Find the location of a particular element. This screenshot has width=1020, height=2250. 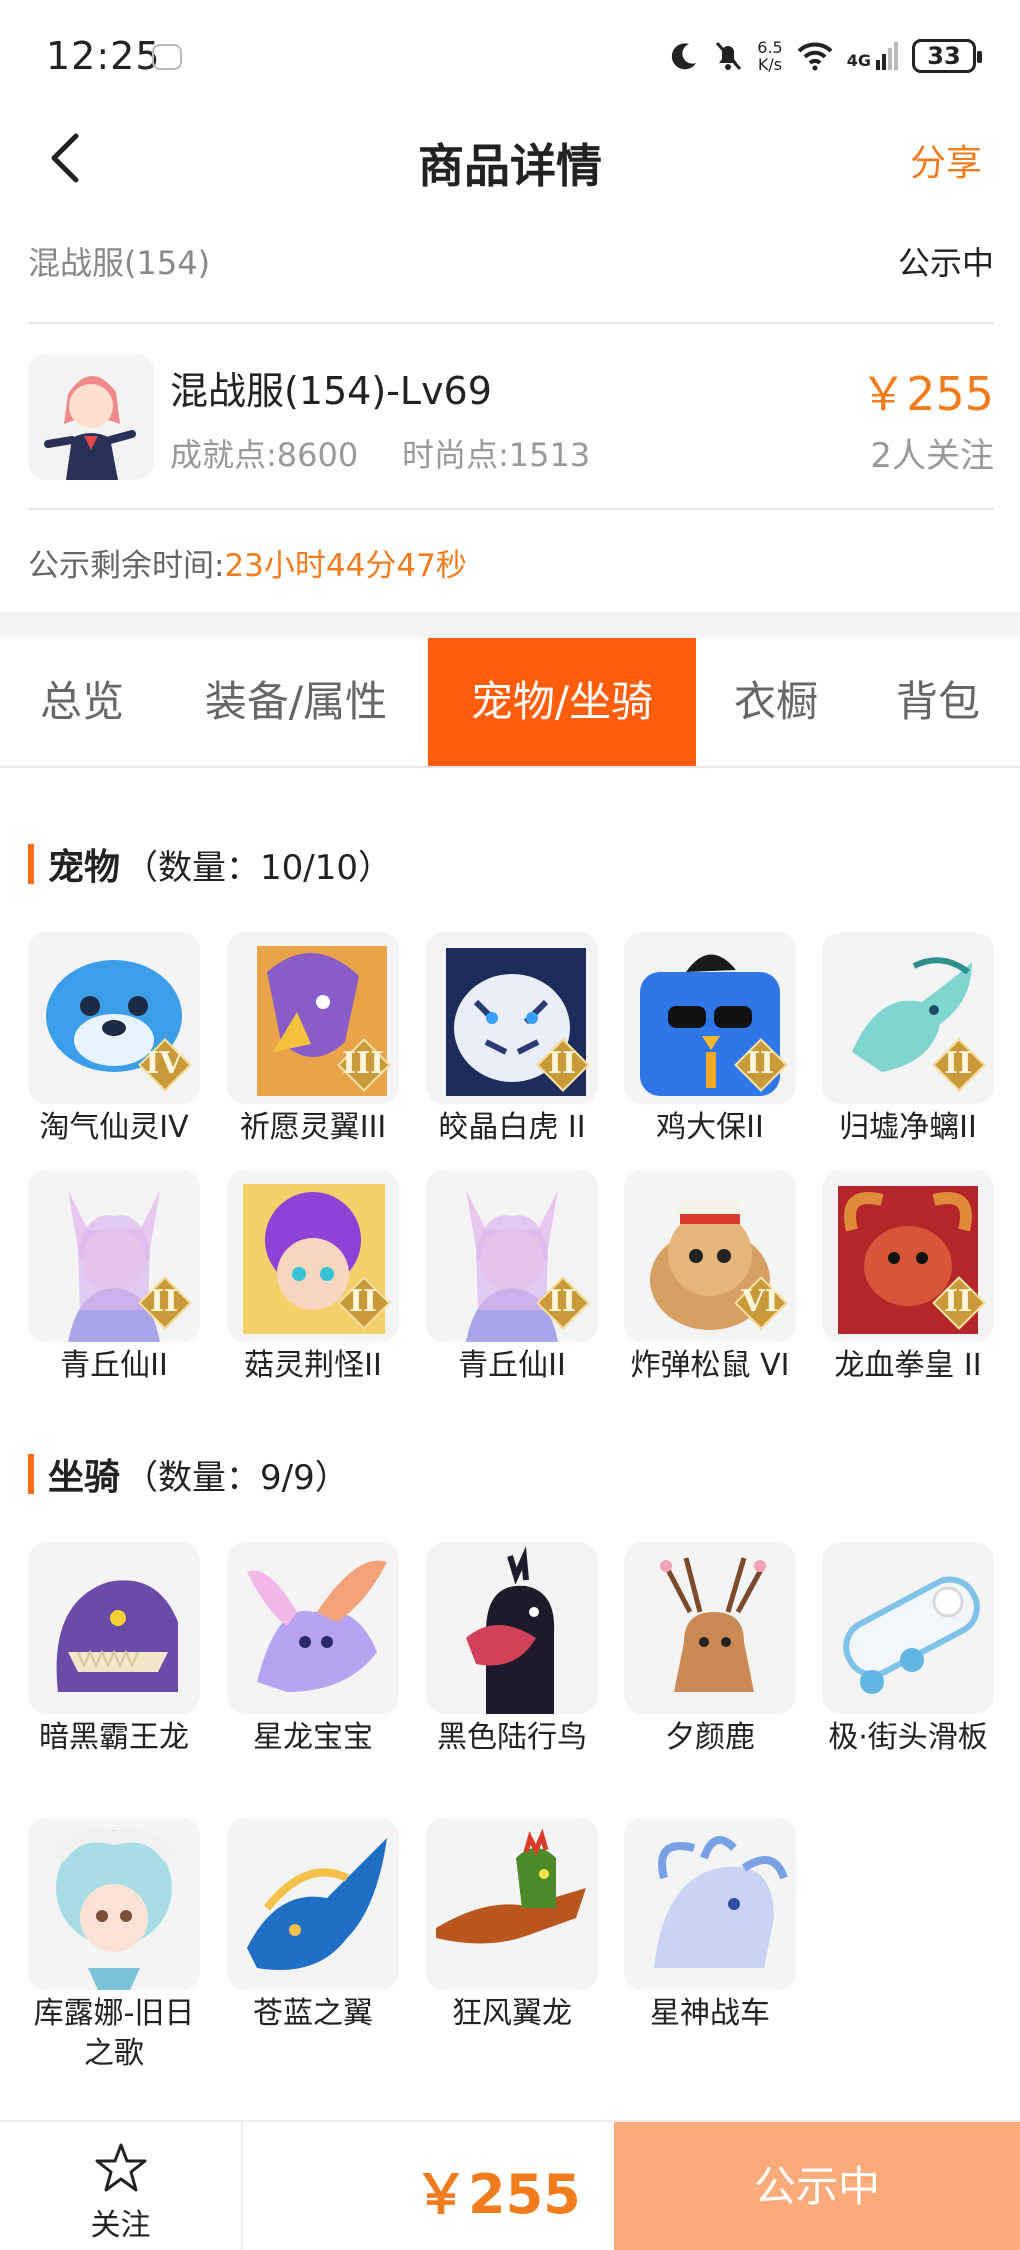

page-title: 商品详情 is located at coordinates (510, 166).